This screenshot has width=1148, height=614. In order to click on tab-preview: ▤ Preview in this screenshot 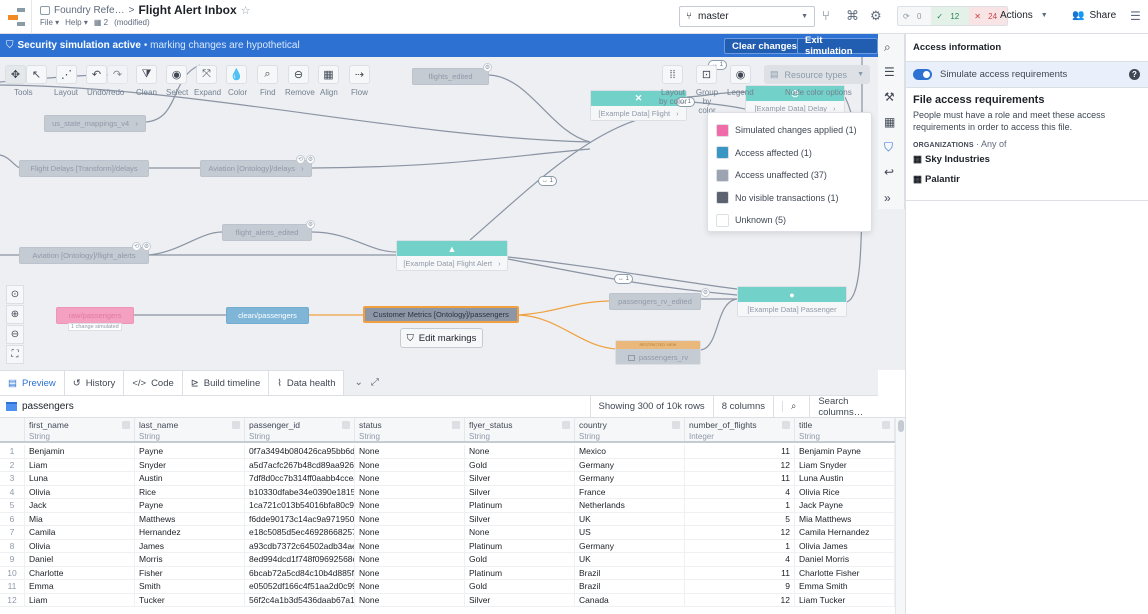, I will do `click(32, 382)`.